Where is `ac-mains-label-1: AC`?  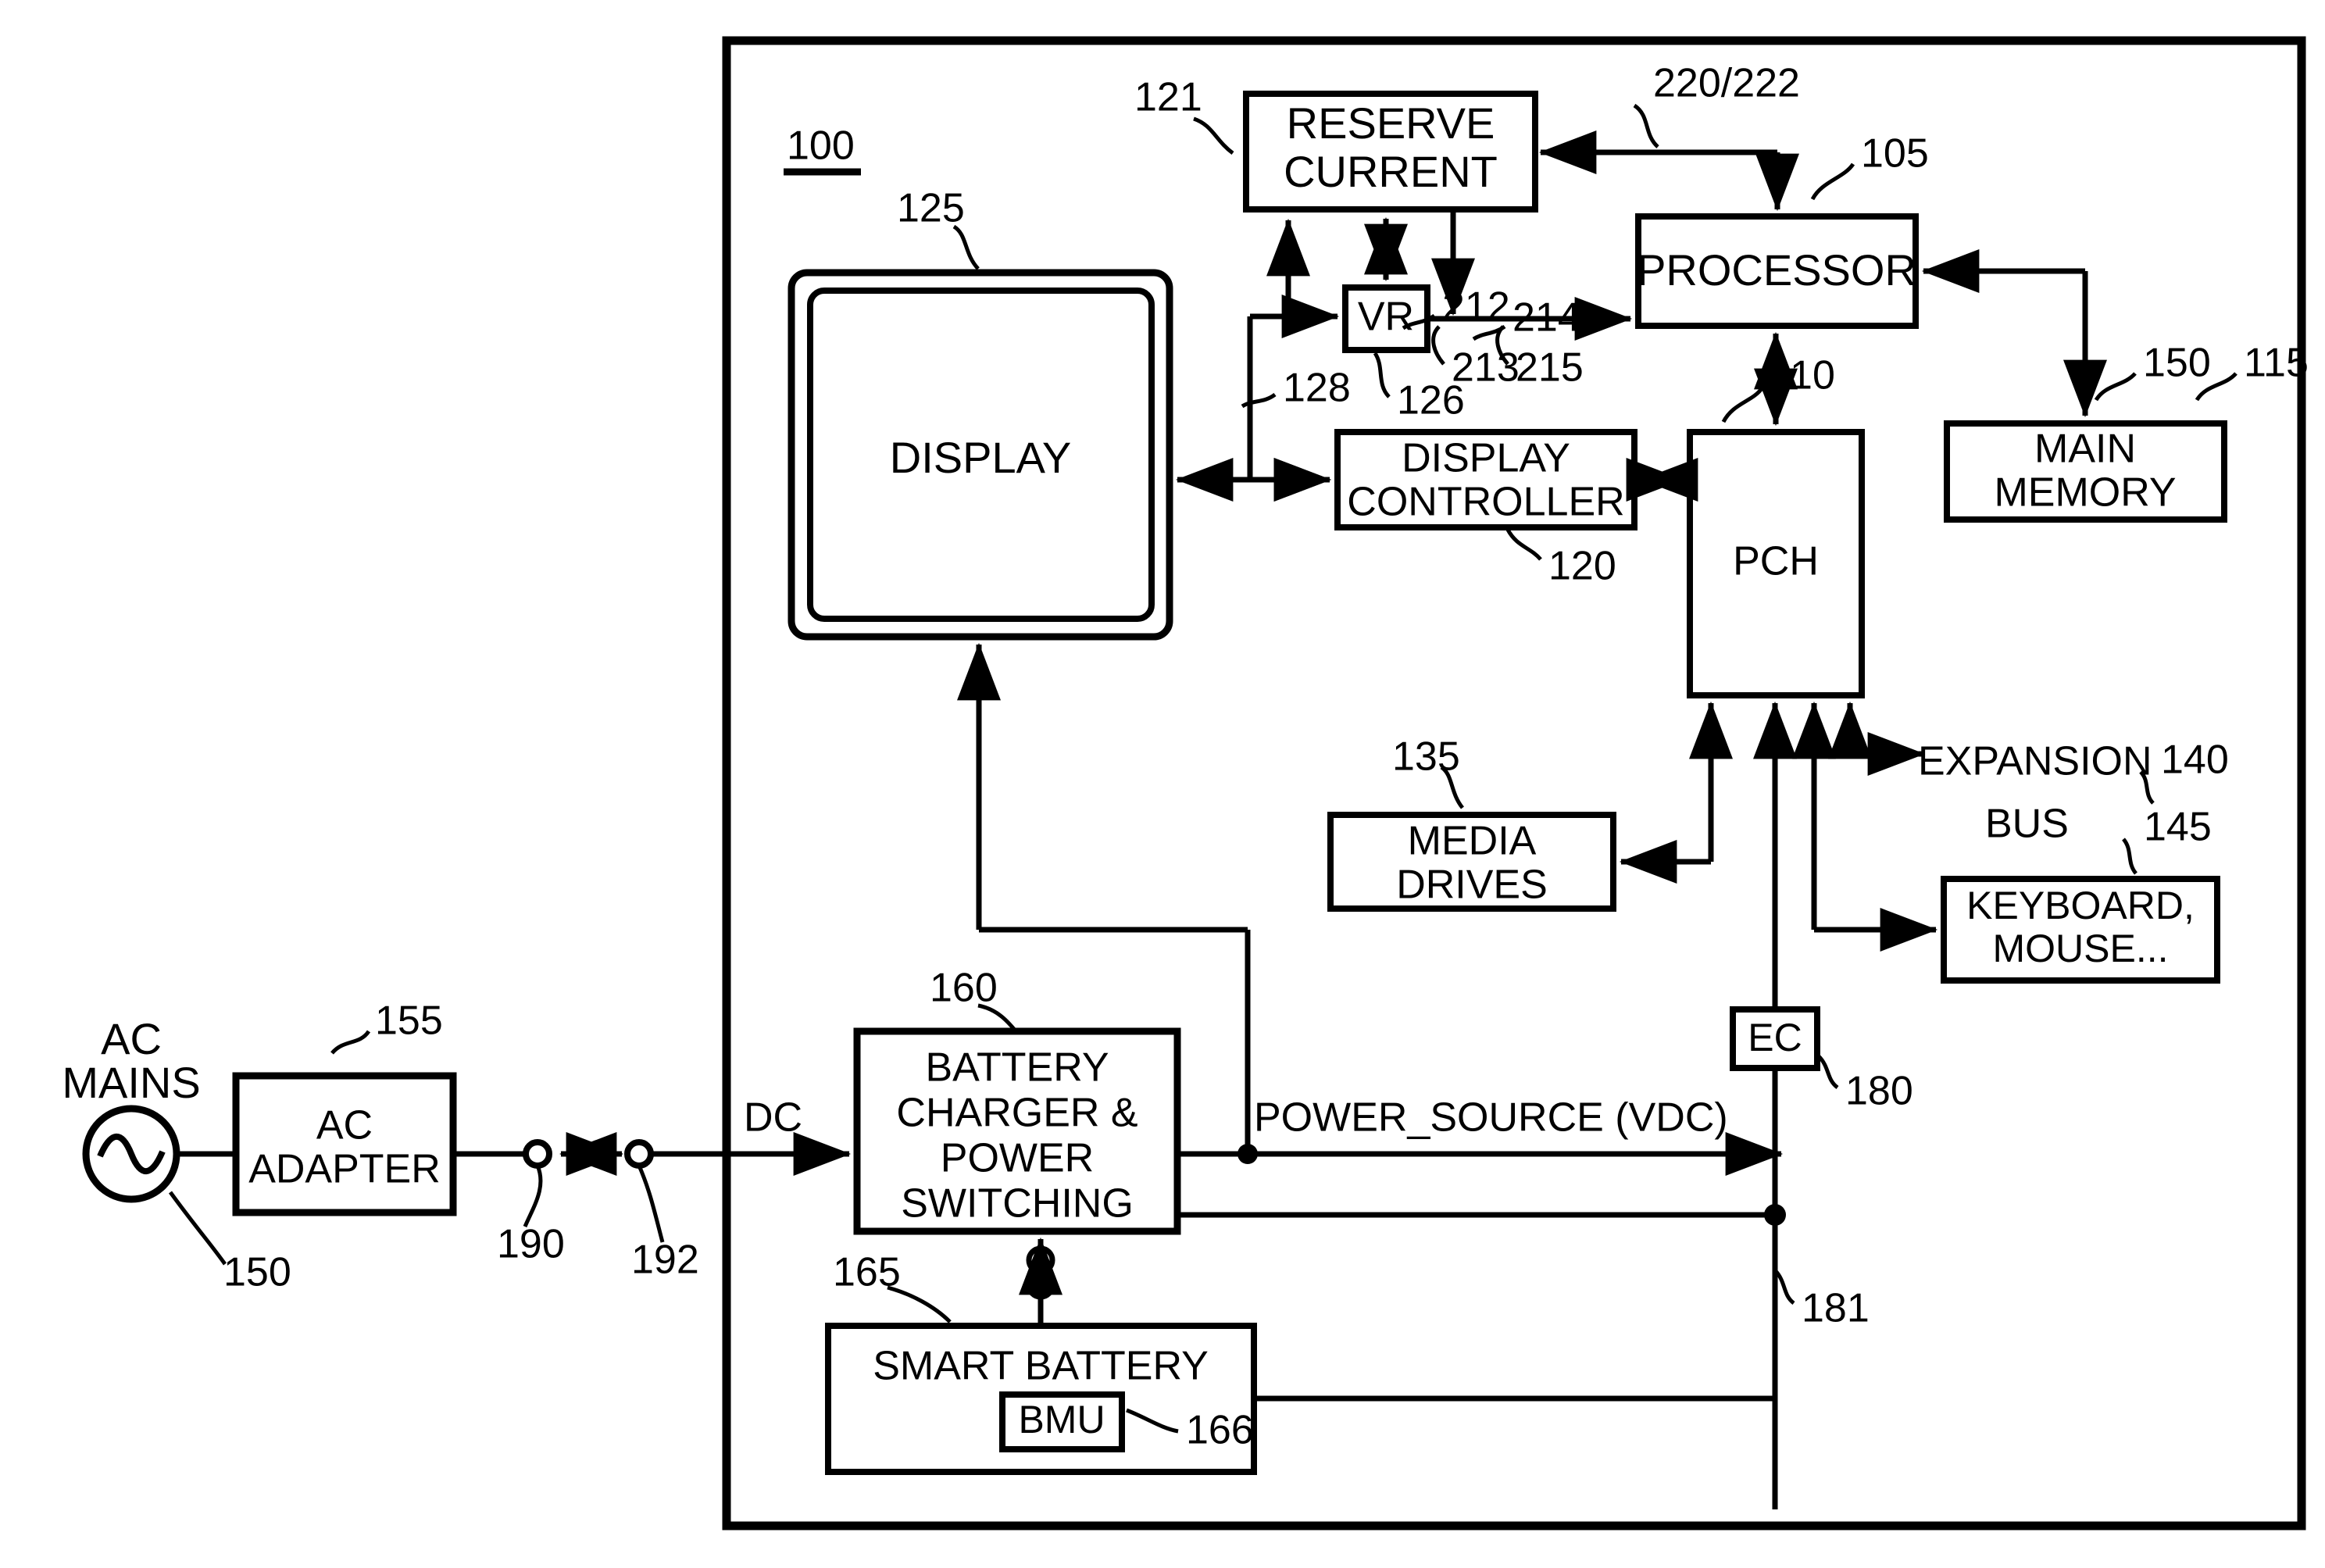 ac-mains-label-1: AC is located at coordinates (131, 1038).